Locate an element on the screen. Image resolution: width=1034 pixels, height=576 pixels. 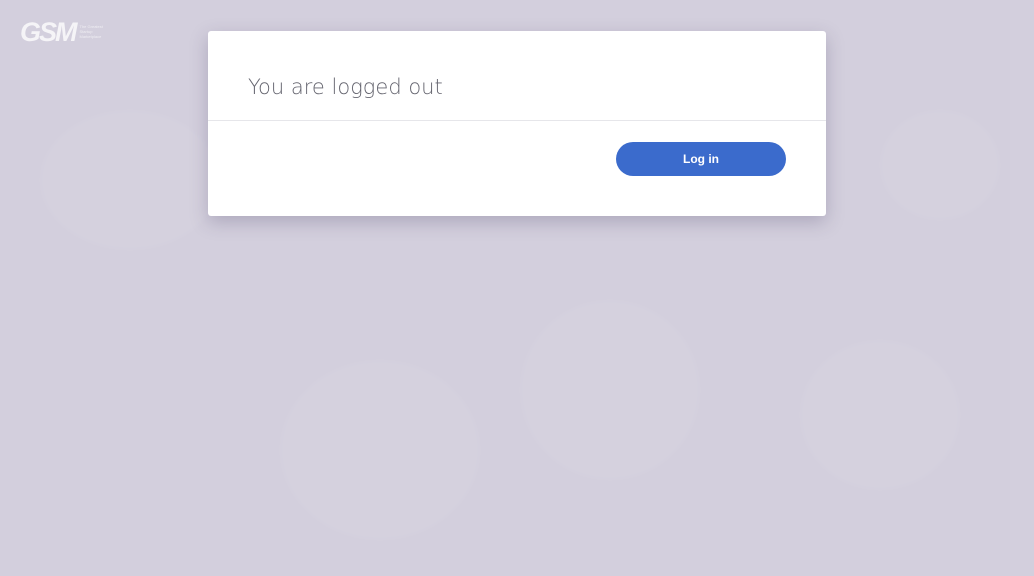
logo: GSM The Greatest Startup Marketplace is located at coordinates (62, 32).